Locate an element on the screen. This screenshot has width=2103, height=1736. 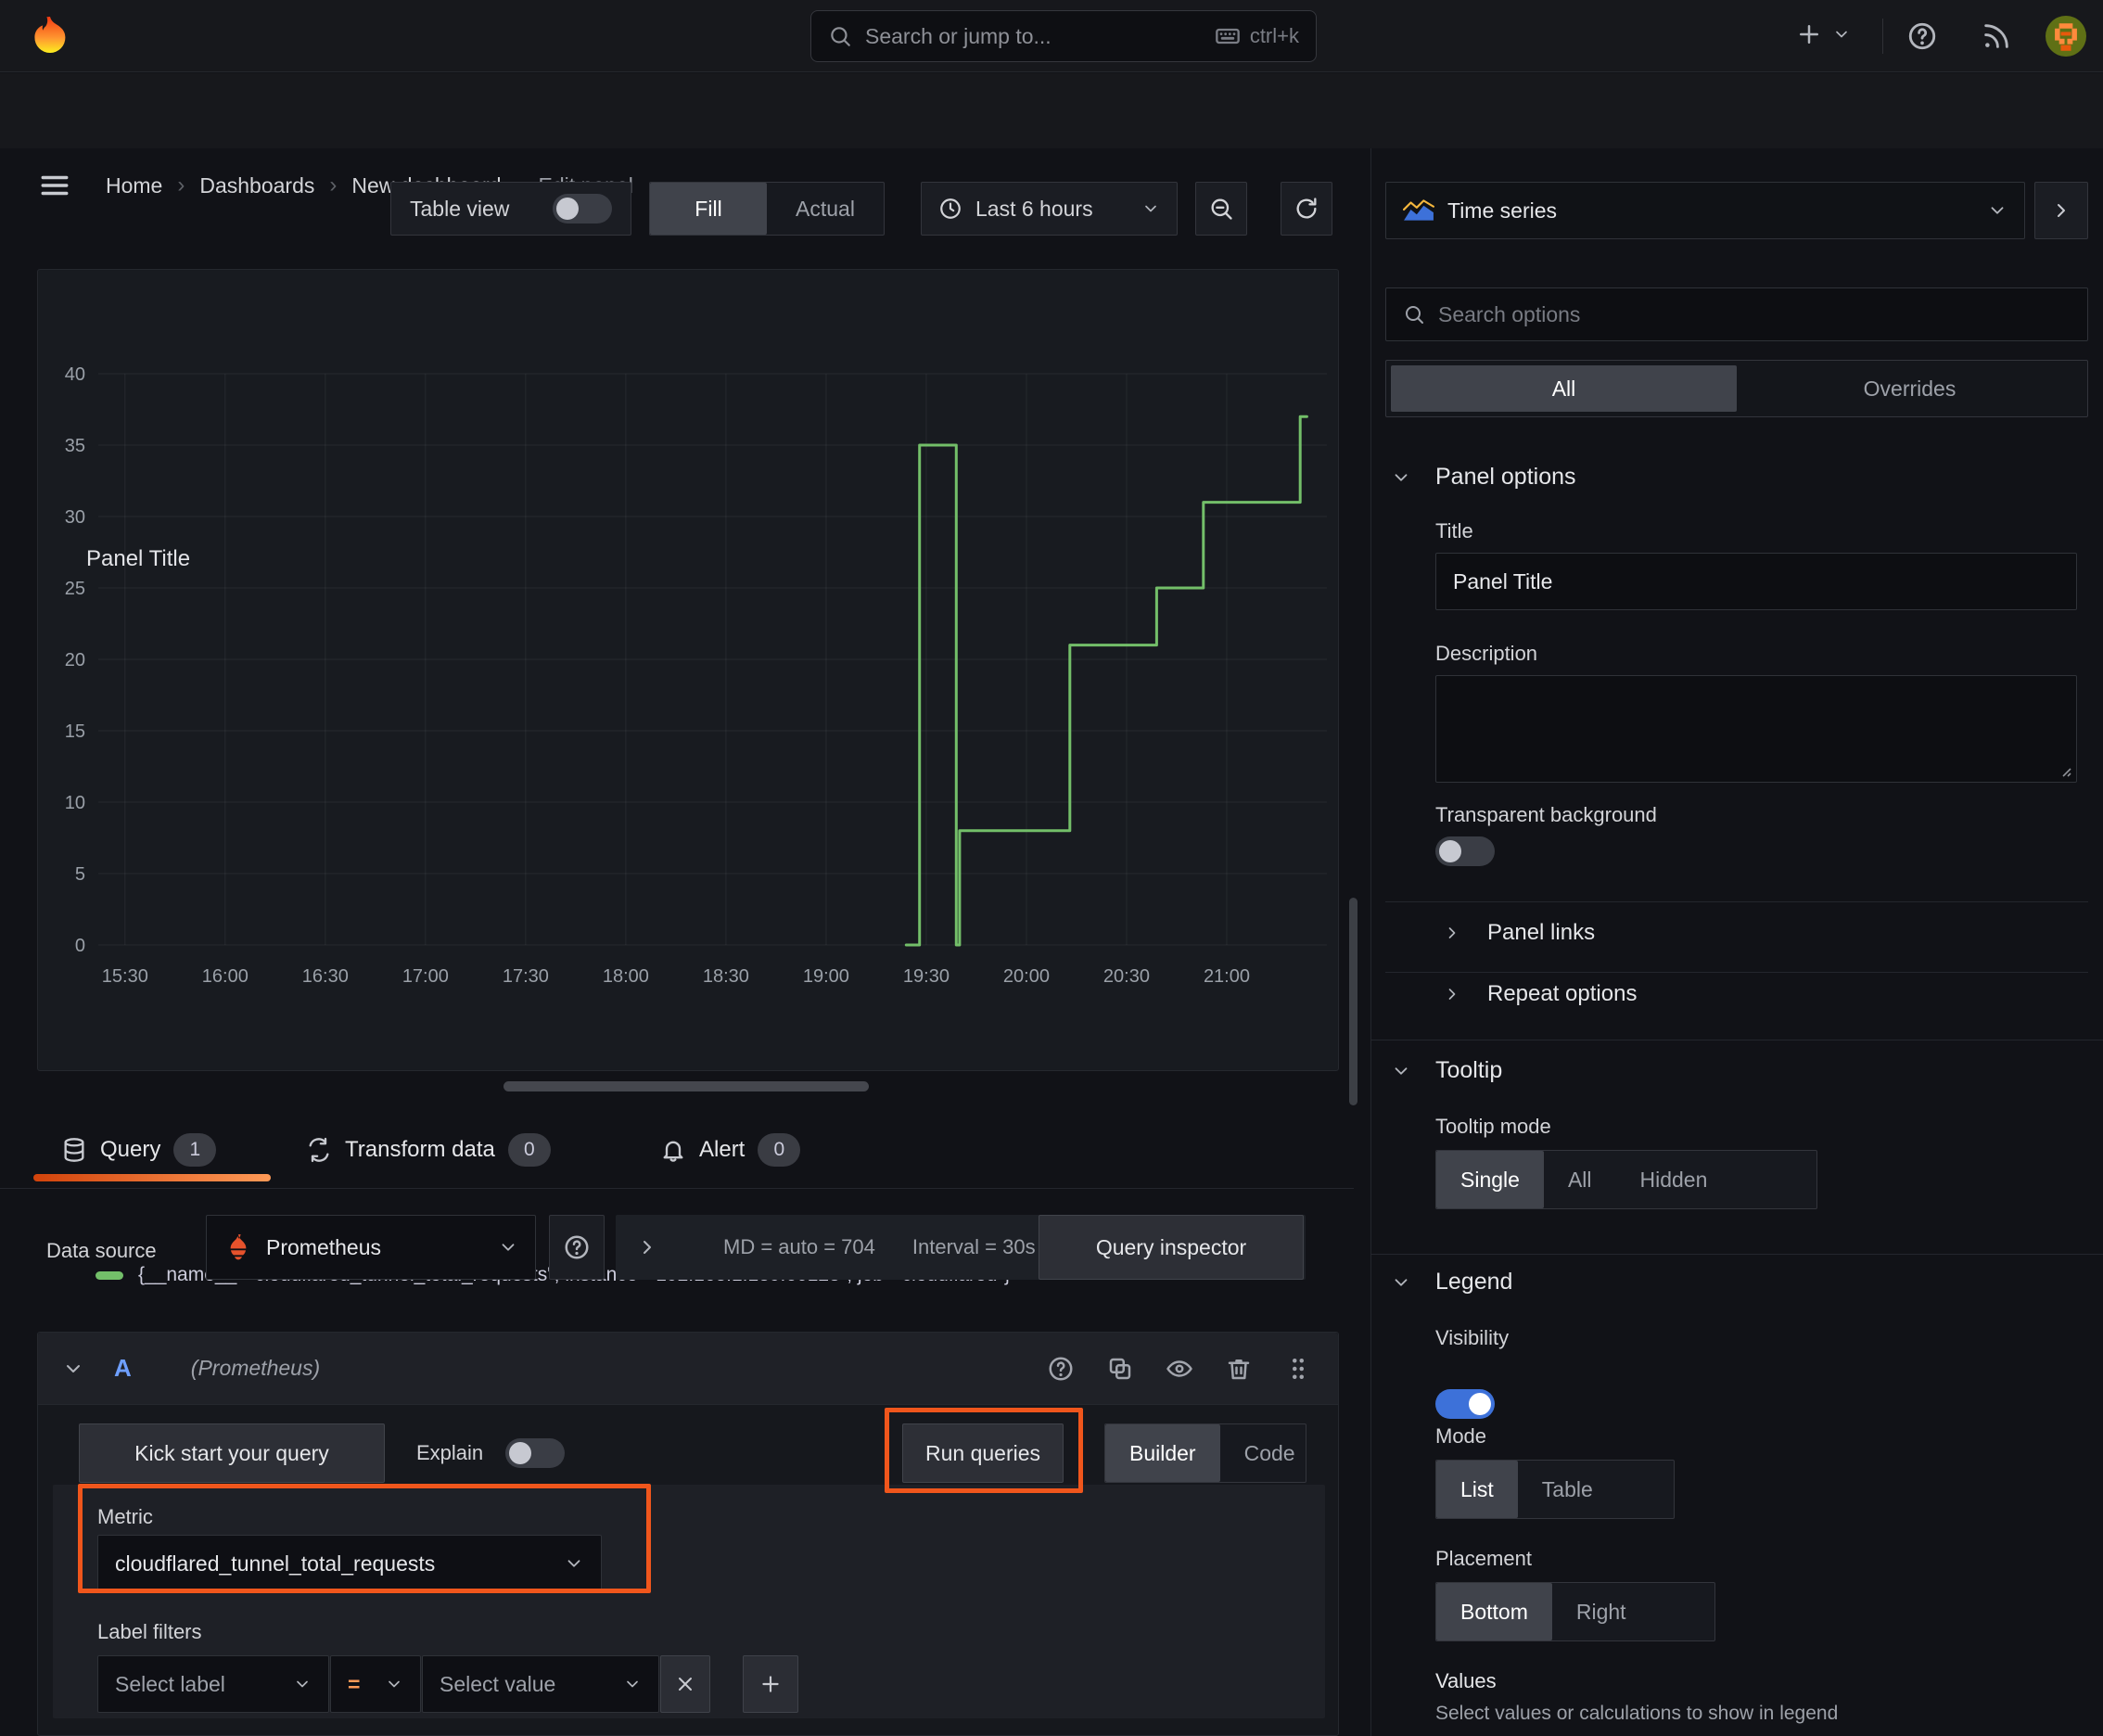
all-overrides-tabs: All Overrides is located at coordinates (1736, 388).